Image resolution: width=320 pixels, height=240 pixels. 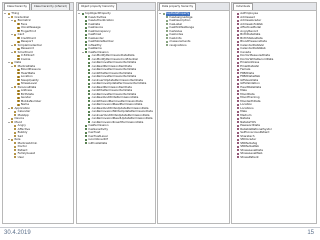 What do you see at coordinates (17, 6) in the screenshot?
I see `tab-class-hierarchy: Class hierarchy` at bounding box center [17, 6].